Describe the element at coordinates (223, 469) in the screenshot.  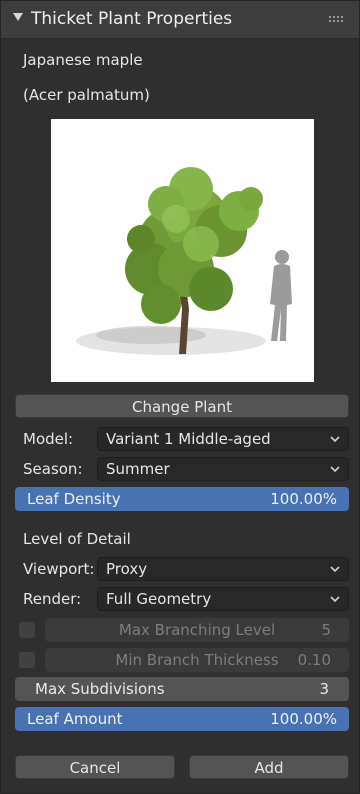
I see `season-select: Summer` at that location.